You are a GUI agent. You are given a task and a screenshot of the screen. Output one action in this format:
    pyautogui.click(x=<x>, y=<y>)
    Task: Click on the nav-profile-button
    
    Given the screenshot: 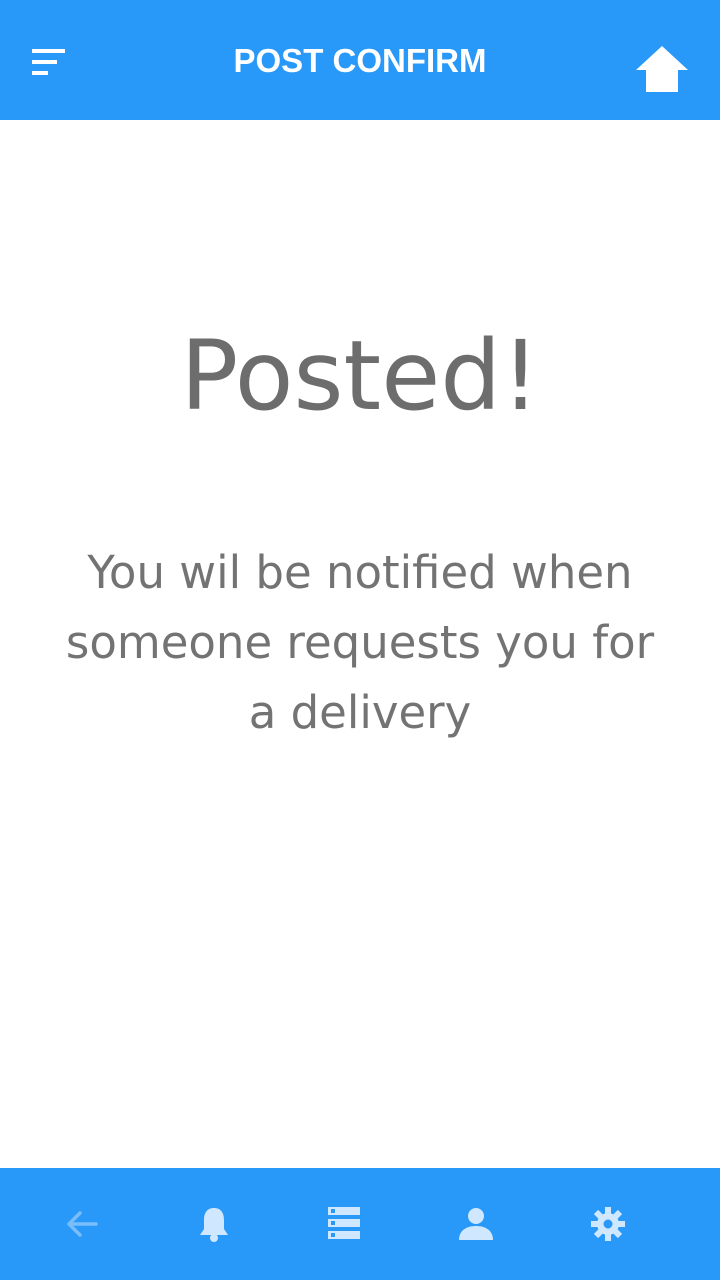 What is the action you would take?
    pyautogui.click(x=476, y=1224)
    